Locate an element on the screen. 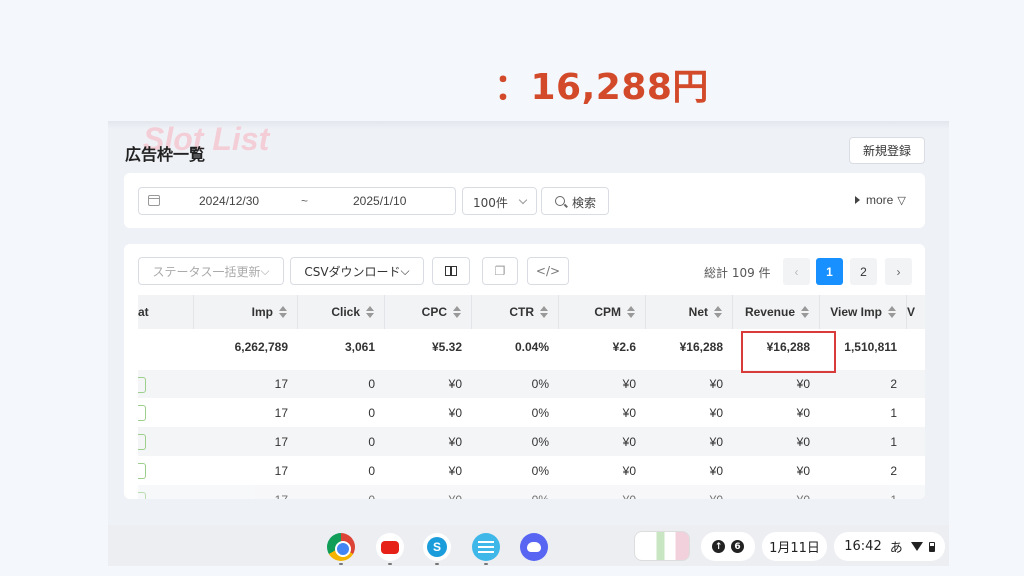 Image resolution: width=1024 pixels, height=576 pixels. summary-cpc: ¥5.32 is located at coordinates (446, 347).